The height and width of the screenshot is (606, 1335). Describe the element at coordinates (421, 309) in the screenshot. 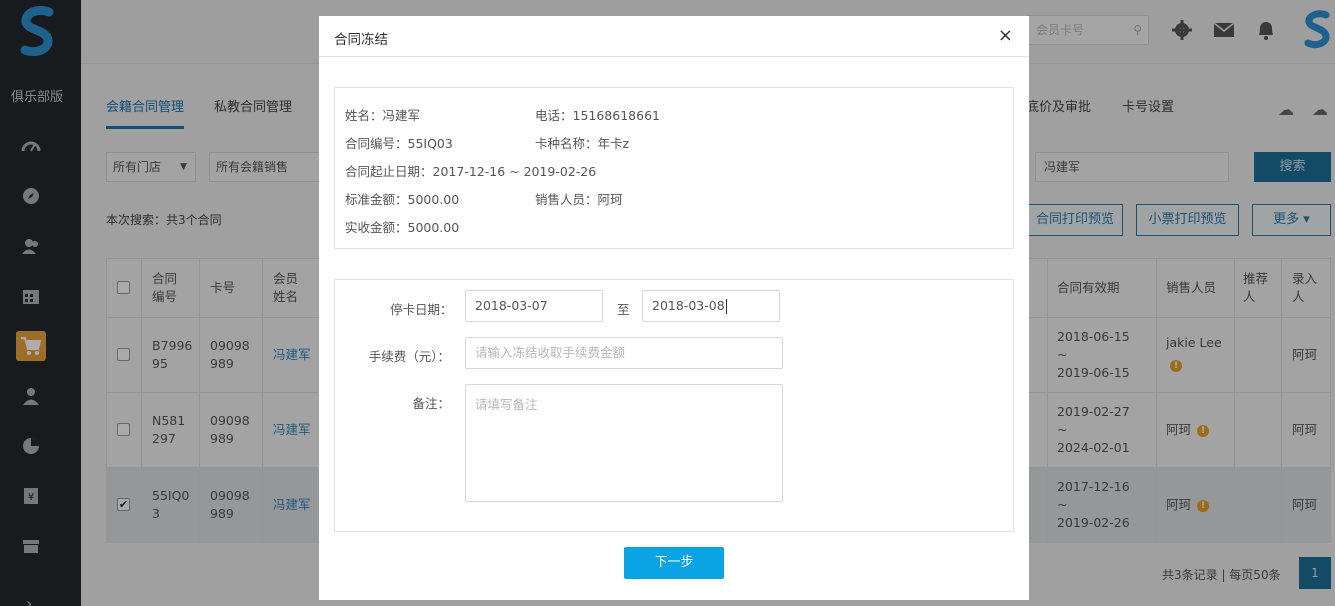

I see `stop-date-label: 停卡日期：` at that location.